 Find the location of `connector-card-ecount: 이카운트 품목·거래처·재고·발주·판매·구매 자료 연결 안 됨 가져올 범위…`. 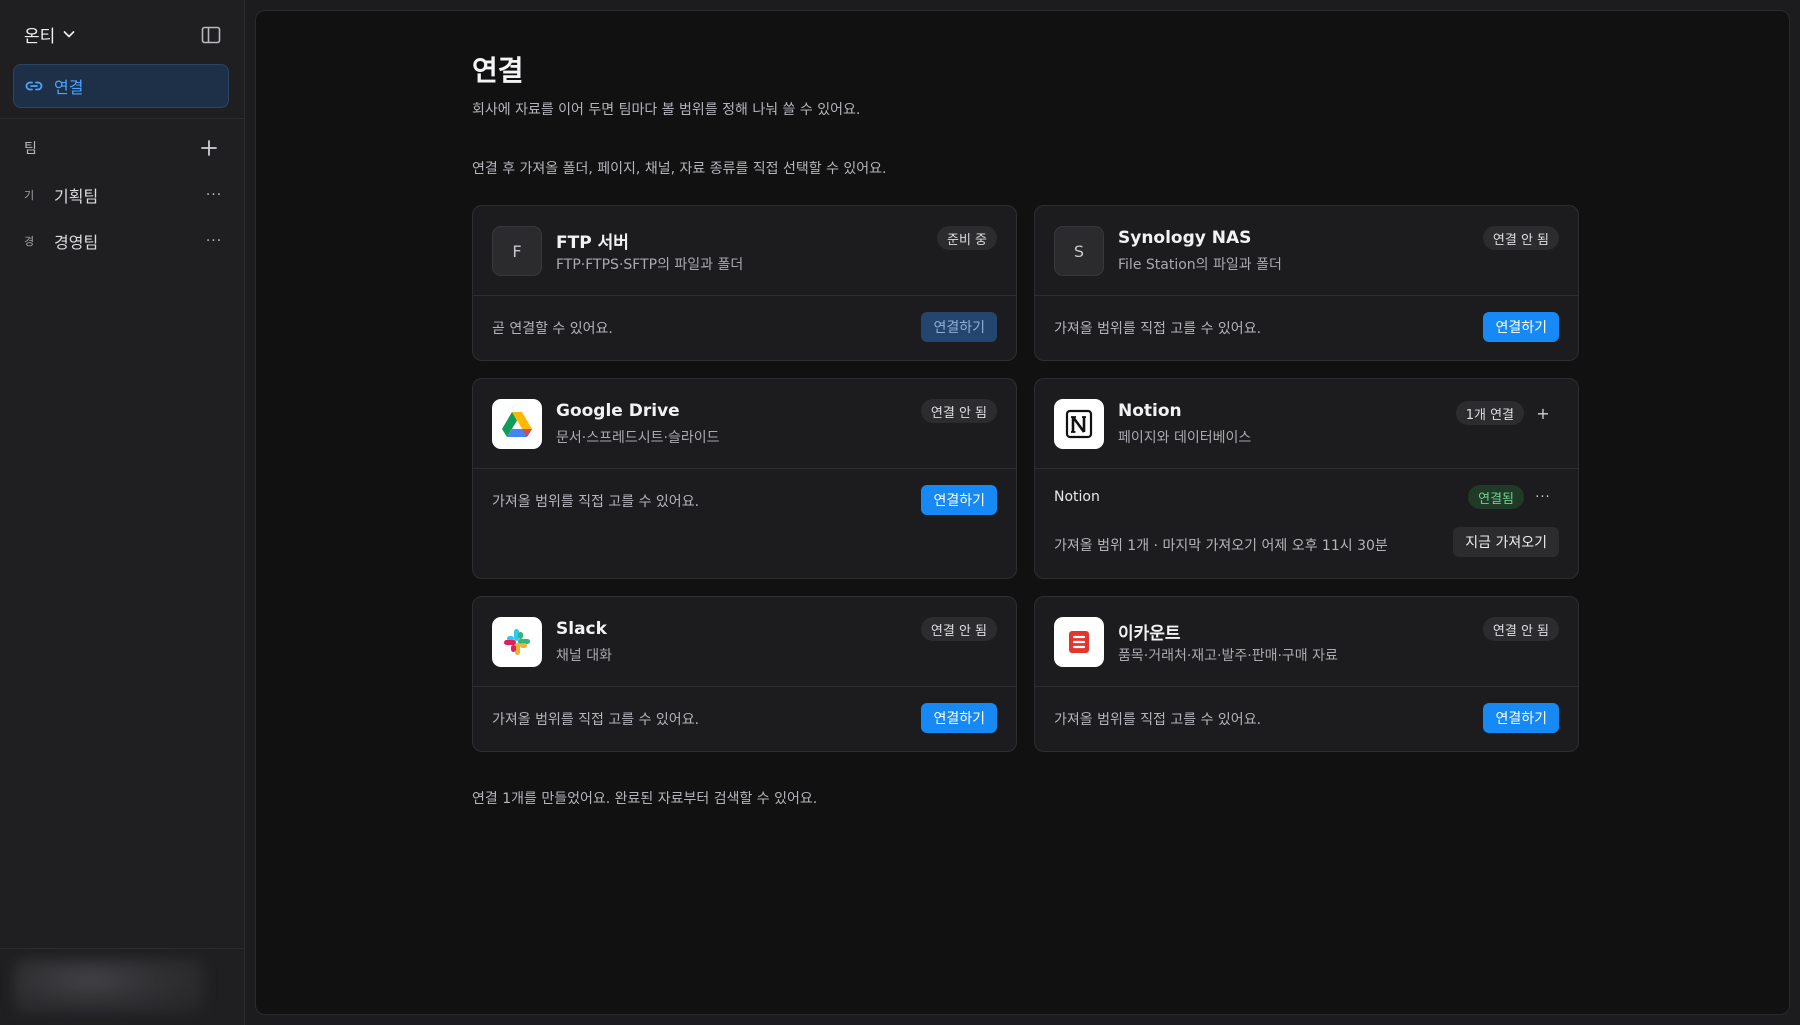

connector-card-ecount: 이카운트 품목·거래처·재고·발주·판매·구매 자료 연결 안 됨 가져올 범위… is located at coordinates (1306, 674).